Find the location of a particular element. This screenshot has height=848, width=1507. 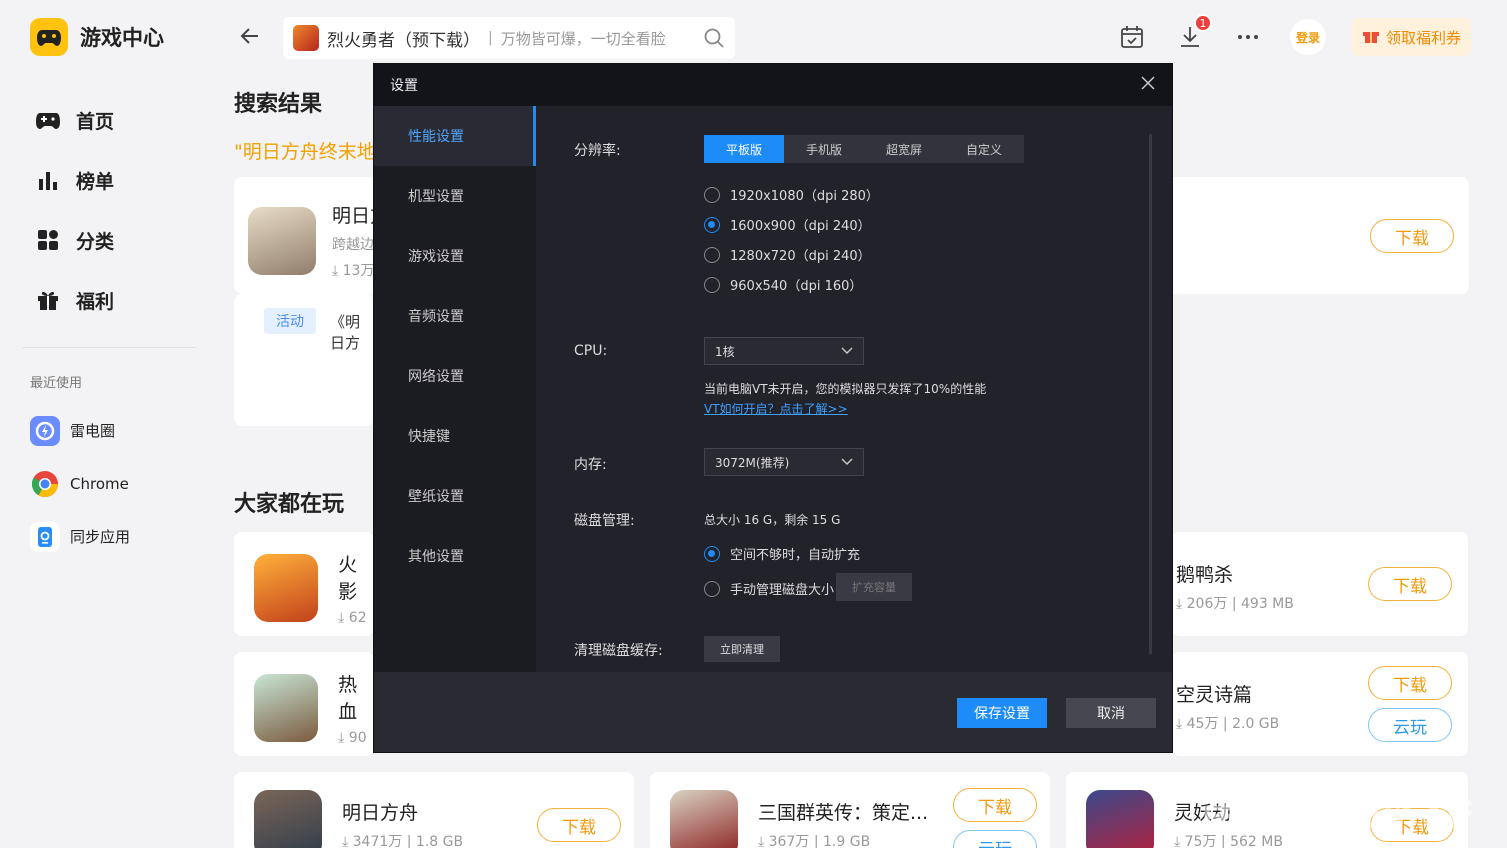

game-row: 三国群英传：策定... ⤓ 367万 | 1.9 GB is located at coordinates (799, 819).